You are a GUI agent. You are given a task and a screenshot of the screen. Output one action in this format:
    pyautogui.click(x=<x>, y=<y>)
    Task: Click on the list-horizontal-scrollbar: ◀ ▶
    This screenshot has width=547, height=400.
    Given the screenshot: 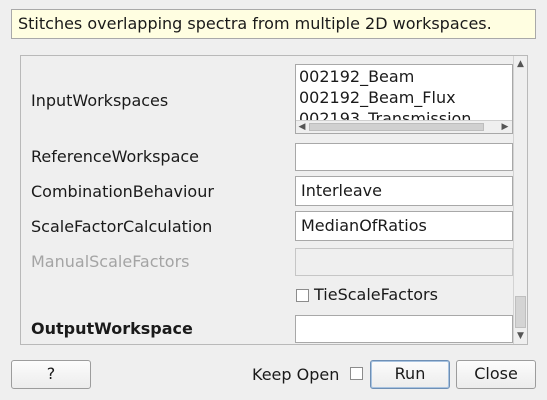 What is the action you would take?
    pyautogui.click(x=404, y=126)
    